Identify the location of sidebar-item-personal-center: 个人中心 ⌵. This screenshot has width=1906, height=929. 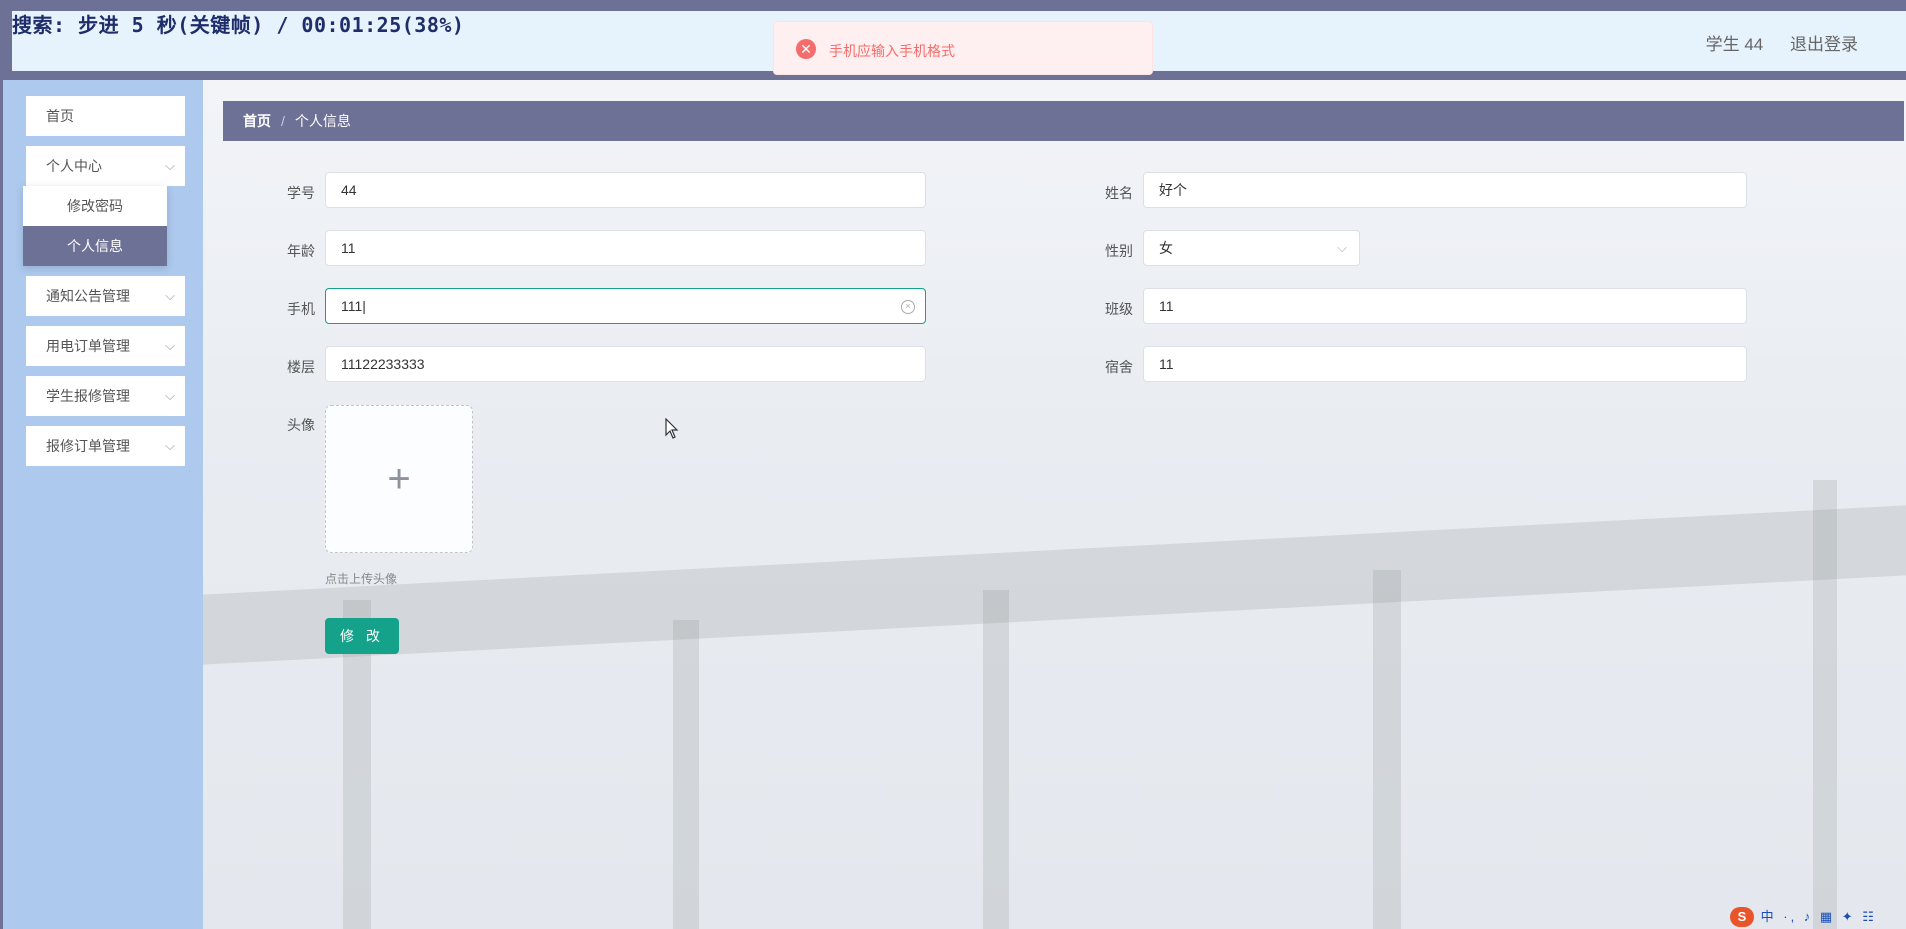
(105, 166).